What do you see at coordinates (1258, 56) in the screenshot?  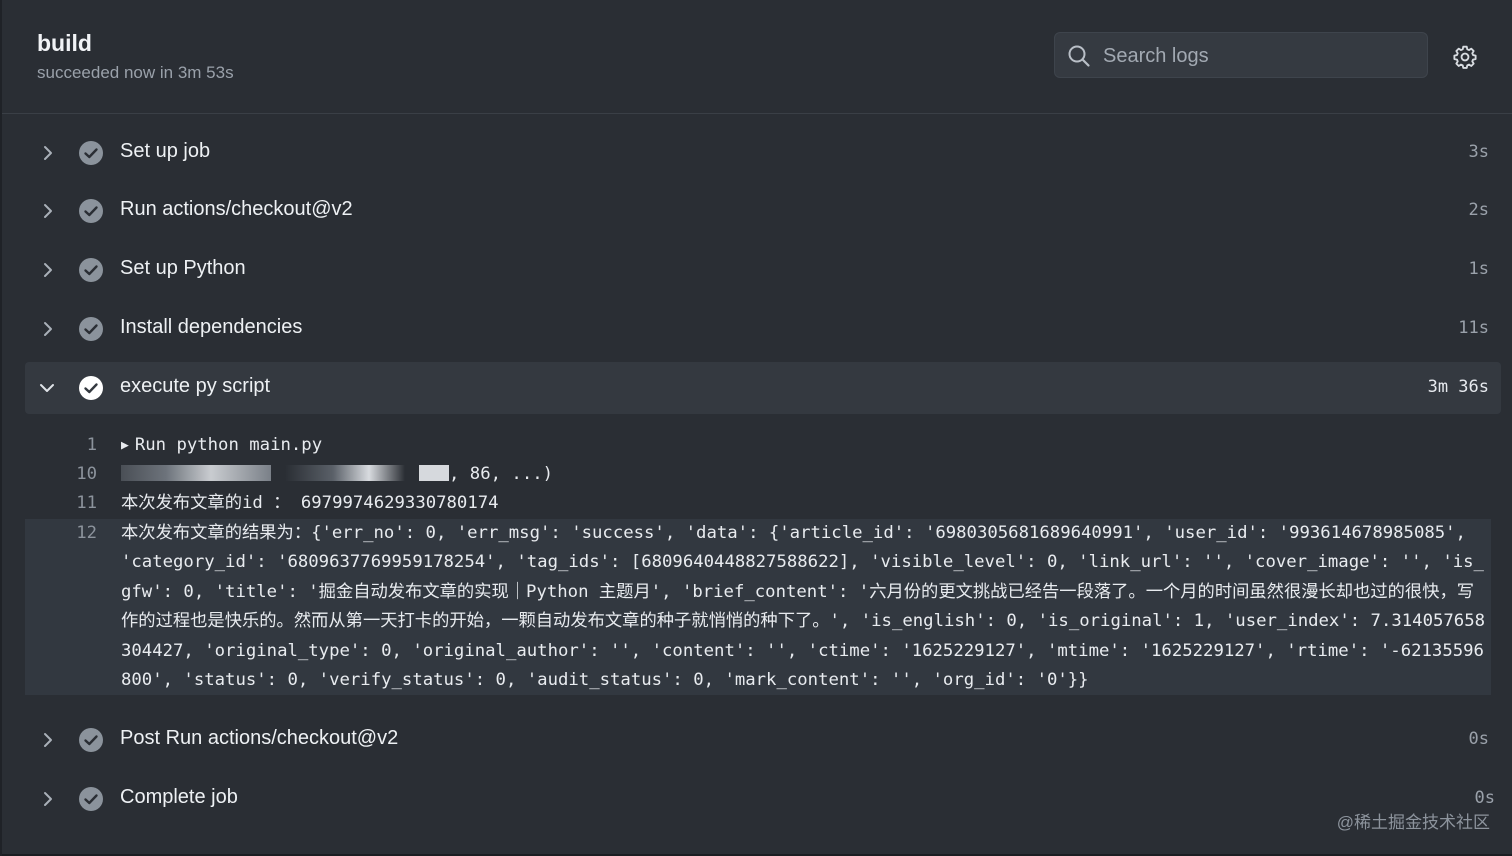 I see `search-logs-input` at bounding box center [1258, 56].